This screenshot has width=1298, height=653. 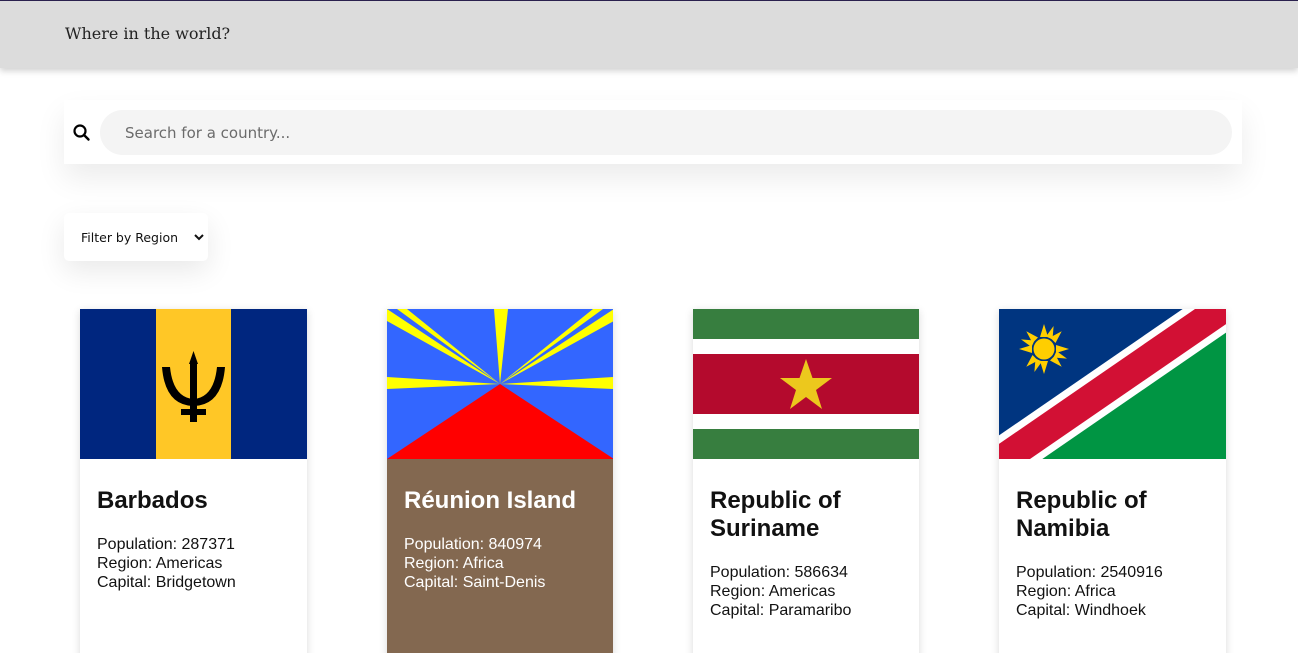 I want to click on country-population: Population: 2540916, so click(x=1089, y=572).